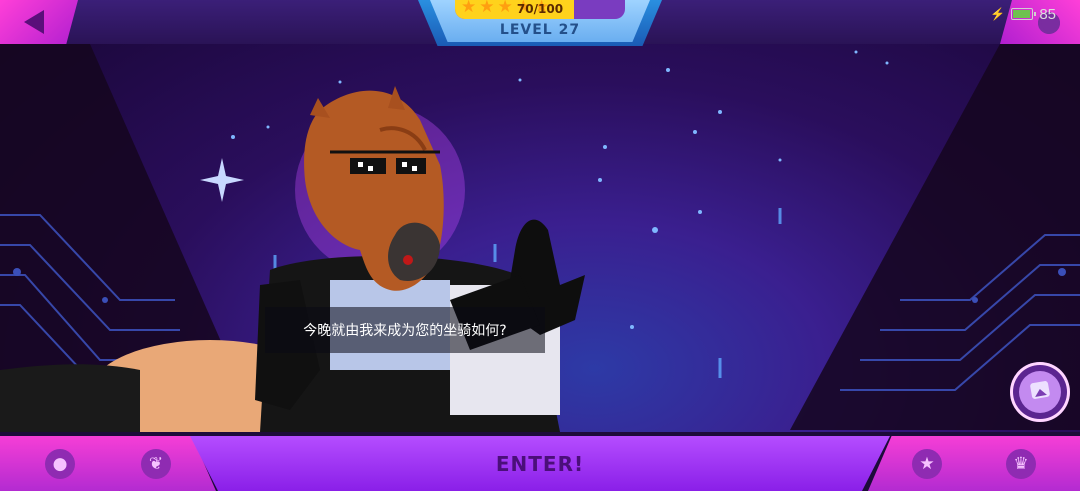  Describe the element at coordinates (405, 330) in the screenshot. I see `dialog-subtitle: 今晚就由我来成为您的坐骑如何?` at that location.